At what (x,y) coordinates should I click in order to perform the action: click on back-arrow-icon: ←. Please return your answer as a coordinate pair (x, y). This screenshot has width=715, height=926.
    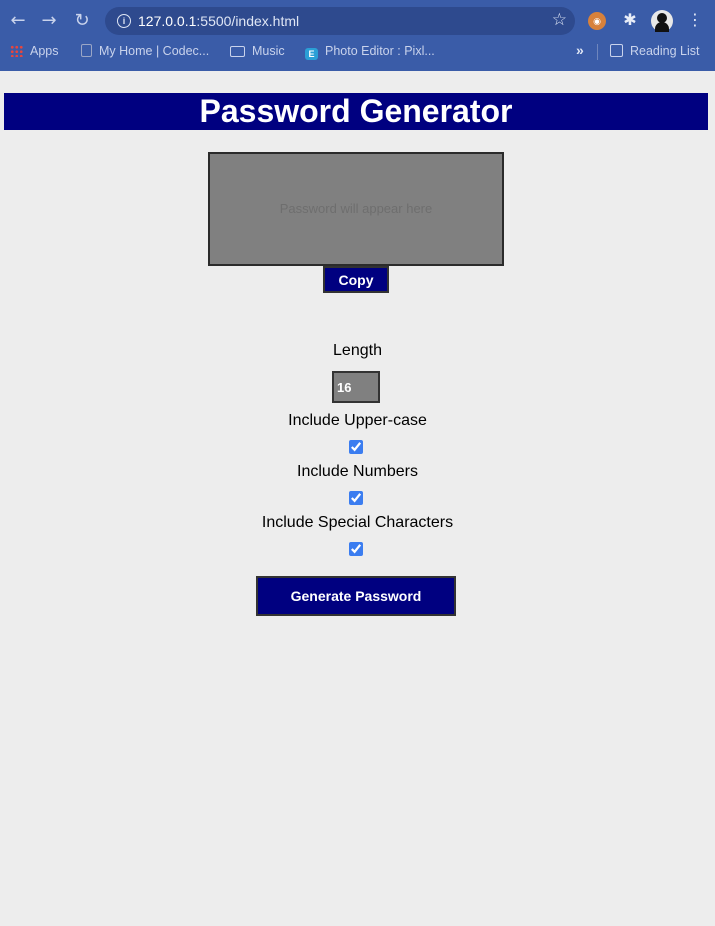
    Looking at the image, I should click on (18, 21).